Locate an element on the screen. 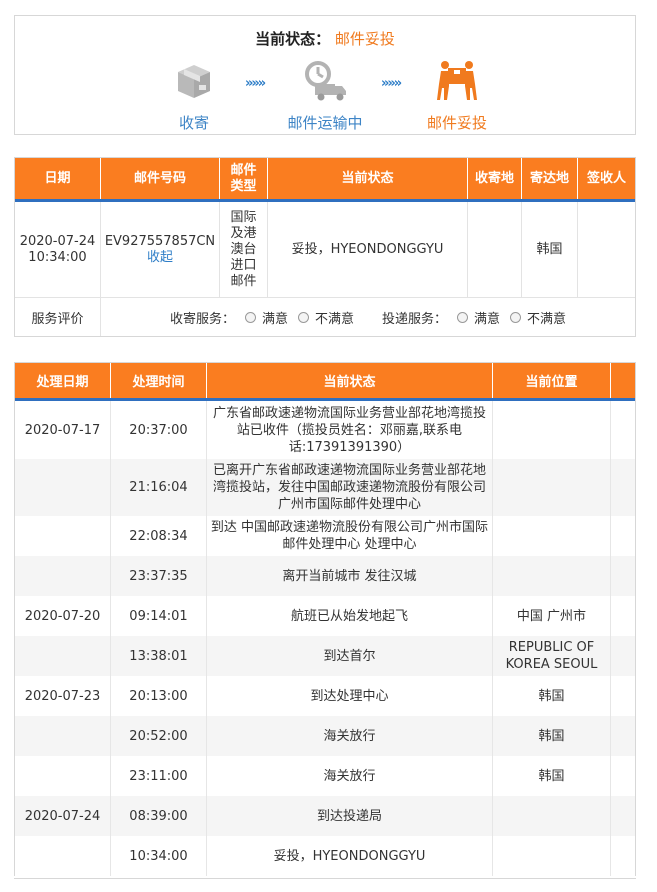 This screenshot has width=657, height=892. table-row: 20:52:00 海关放行 韩国 is located at coordinates (325, 736).